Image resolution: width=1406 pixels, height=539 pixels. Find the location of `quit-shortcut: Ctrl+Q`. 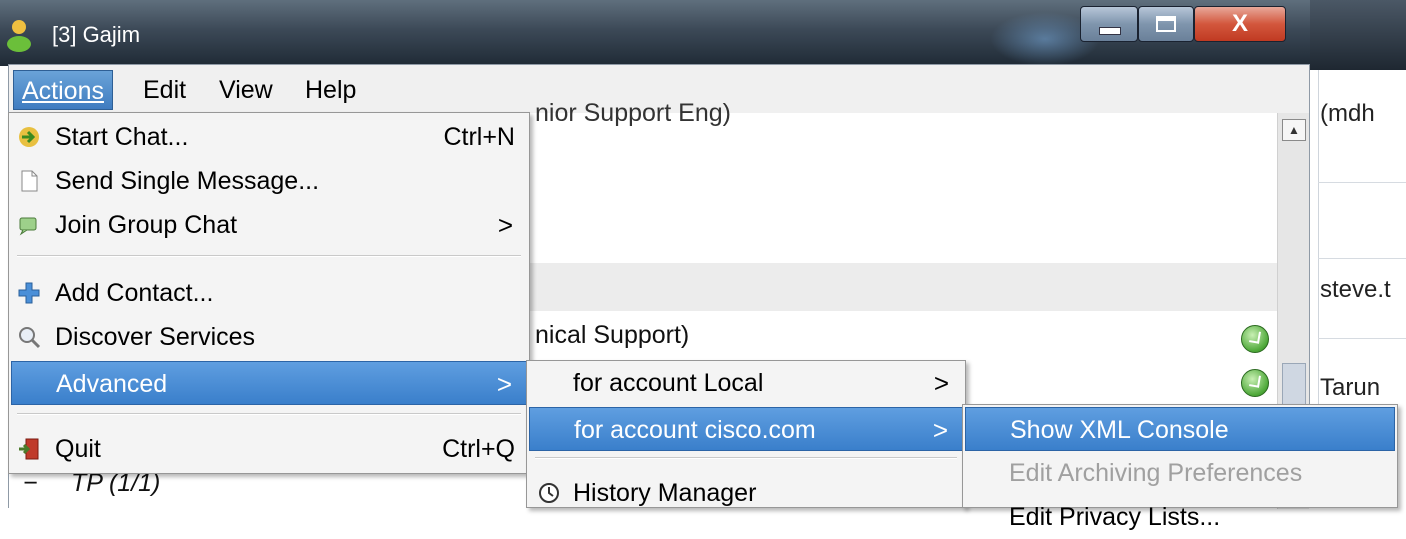

quit-shortcut: Ctrl+Q is located at coordinates (478, 449).